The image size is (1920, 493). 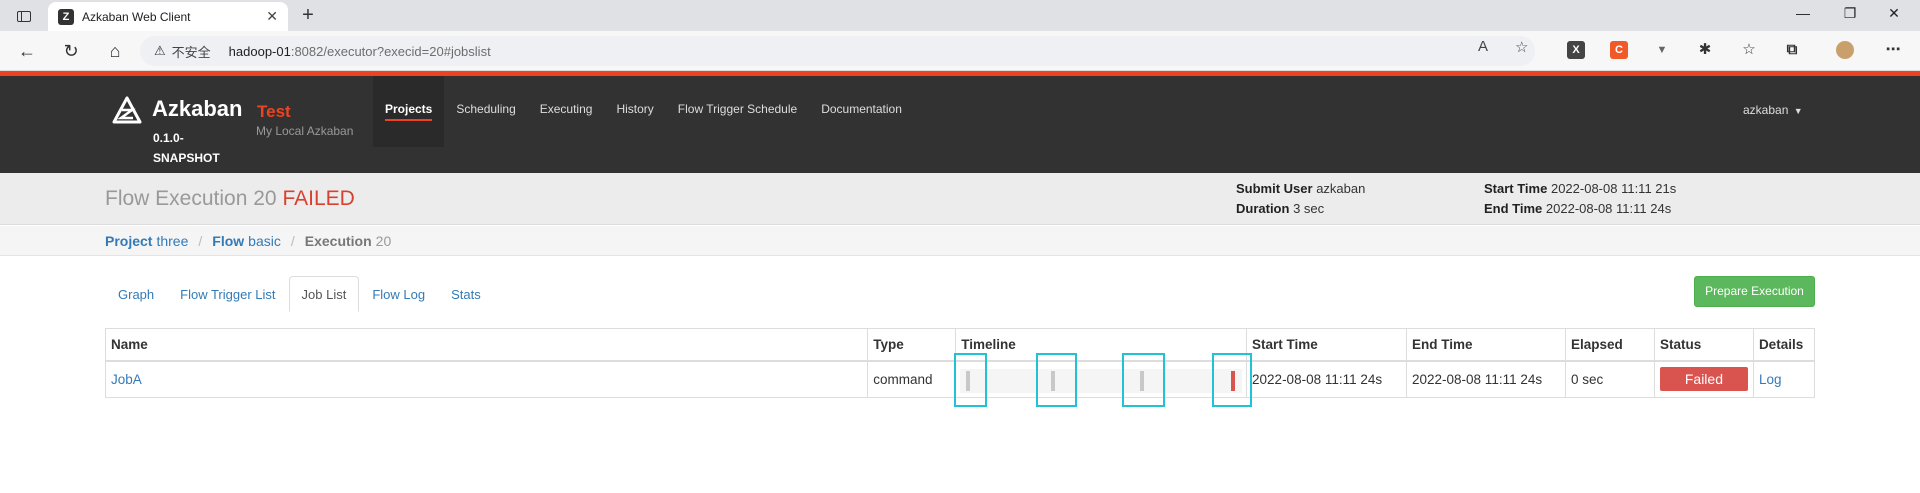 I want to click on breadcrumb-execution: Execution 20, so click(x=348, y=240).